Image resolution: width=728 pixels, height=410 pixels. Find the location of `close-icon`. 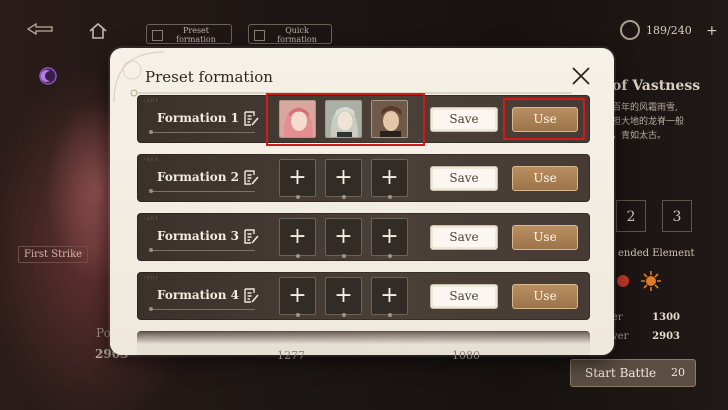

close-icon is located at coordinates (581, 76).